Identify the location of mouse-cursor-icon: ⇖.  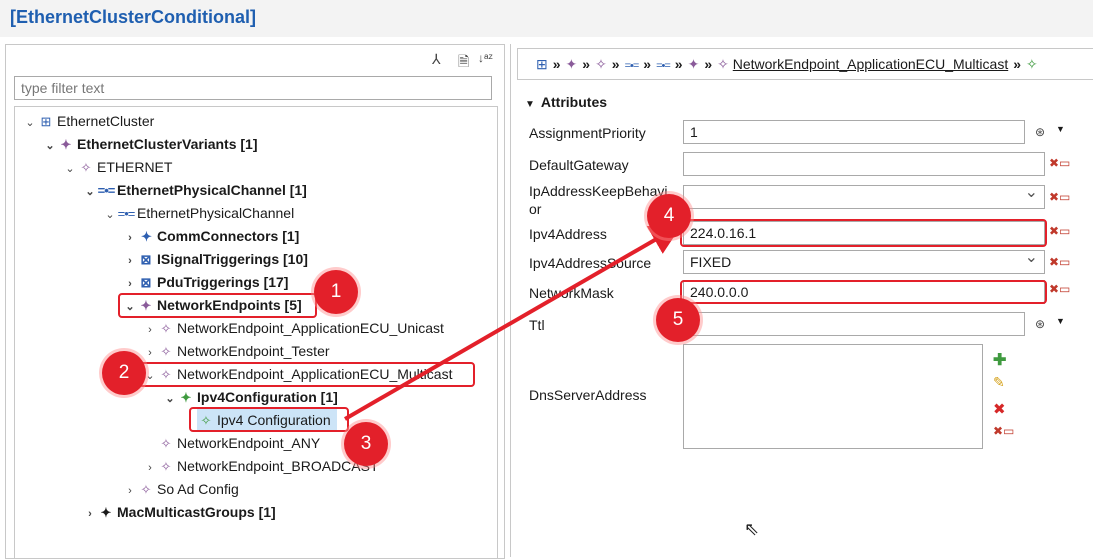
(752, 529).